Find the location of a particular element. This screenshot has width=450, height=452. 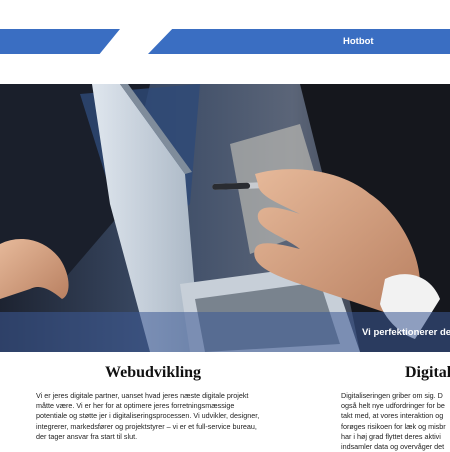

body-line: har i høj grad flyttet deres aktivi is located at coordinates (391, 436).